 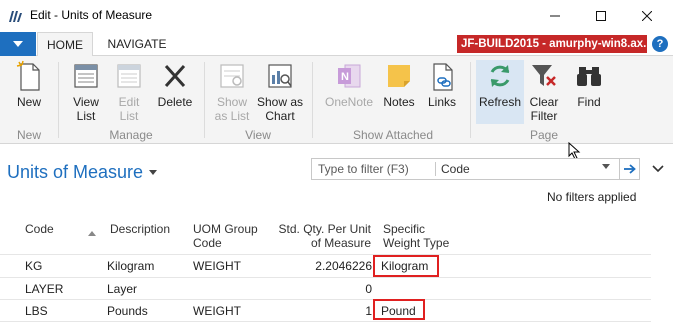 I want to click on edit-list-icon, so click(x=129, y=76).